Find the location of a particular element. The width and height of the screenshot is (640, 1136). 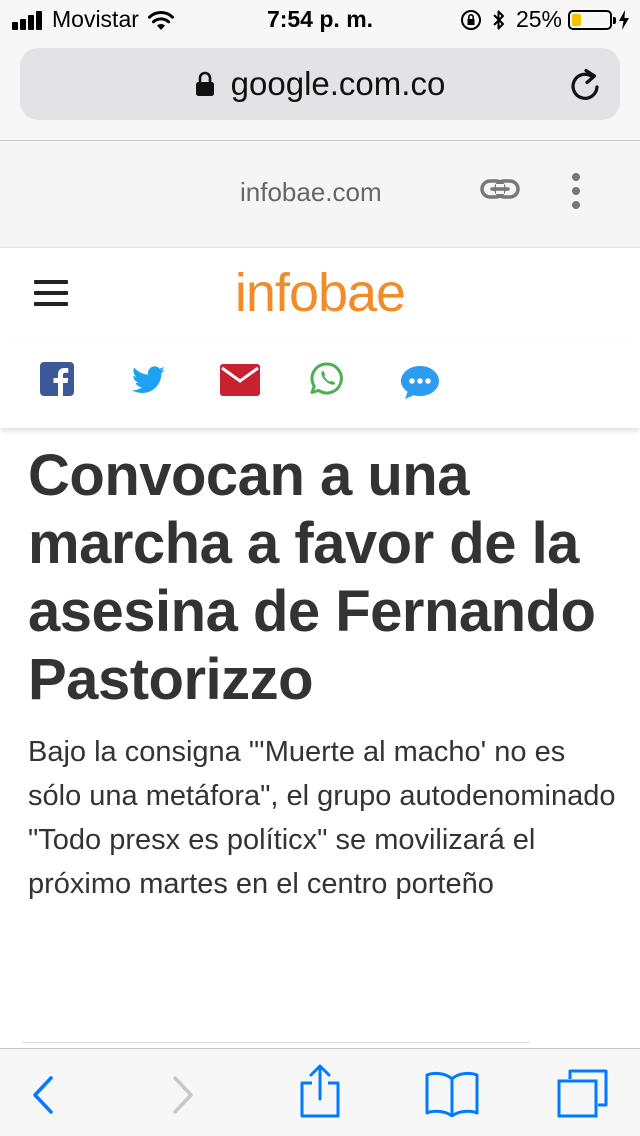

share-bar is located at coordinates (320, 384).